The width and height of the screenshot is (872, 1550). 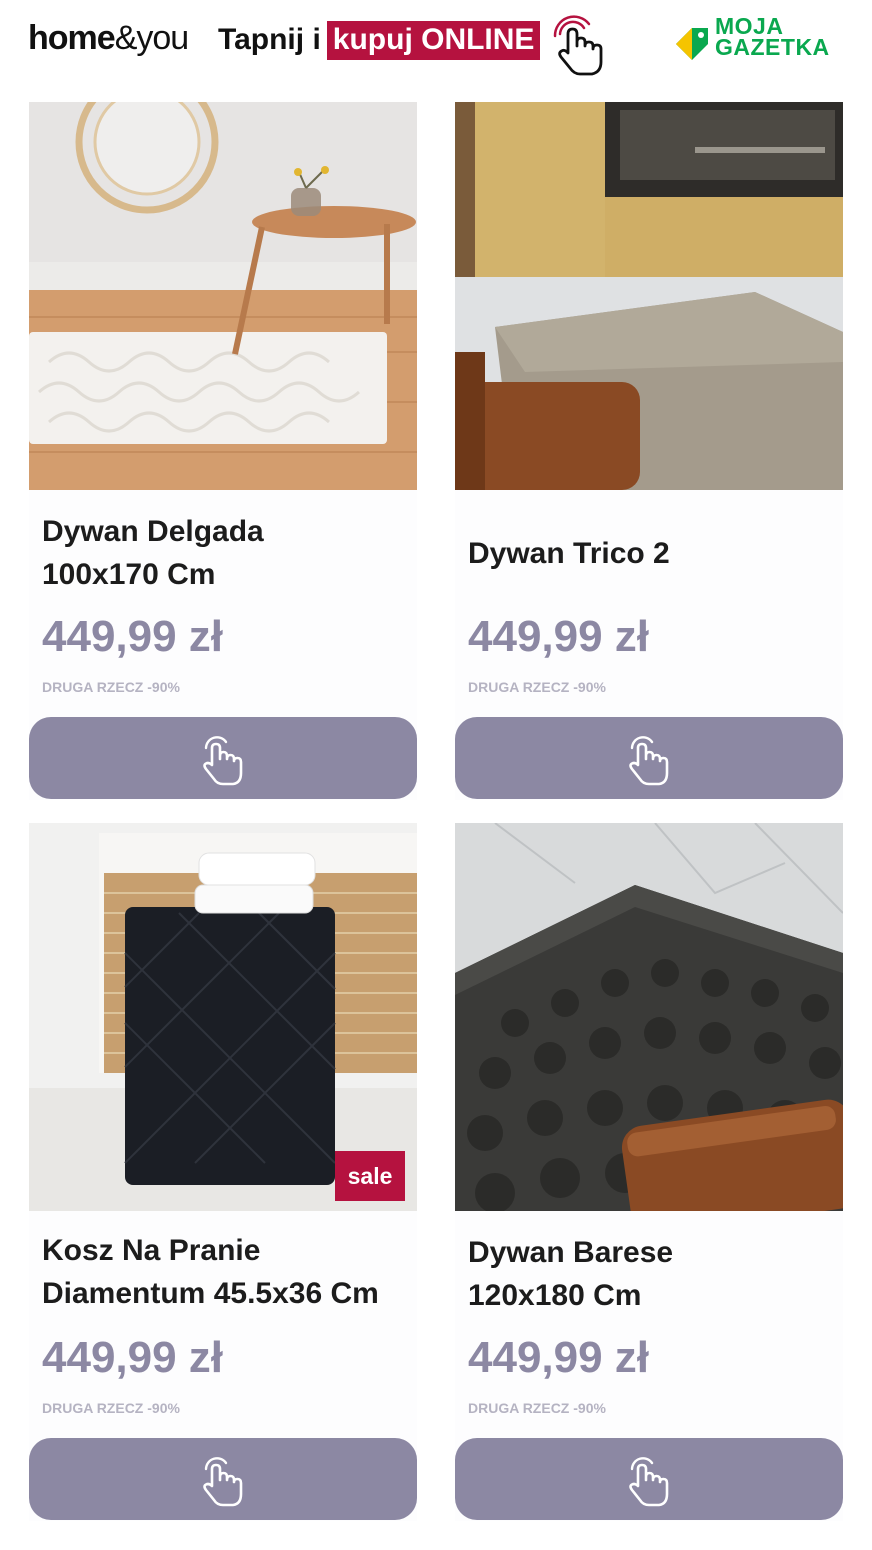 I want to click on home-and-you-logo: home&you, so click(x=108, y=38).